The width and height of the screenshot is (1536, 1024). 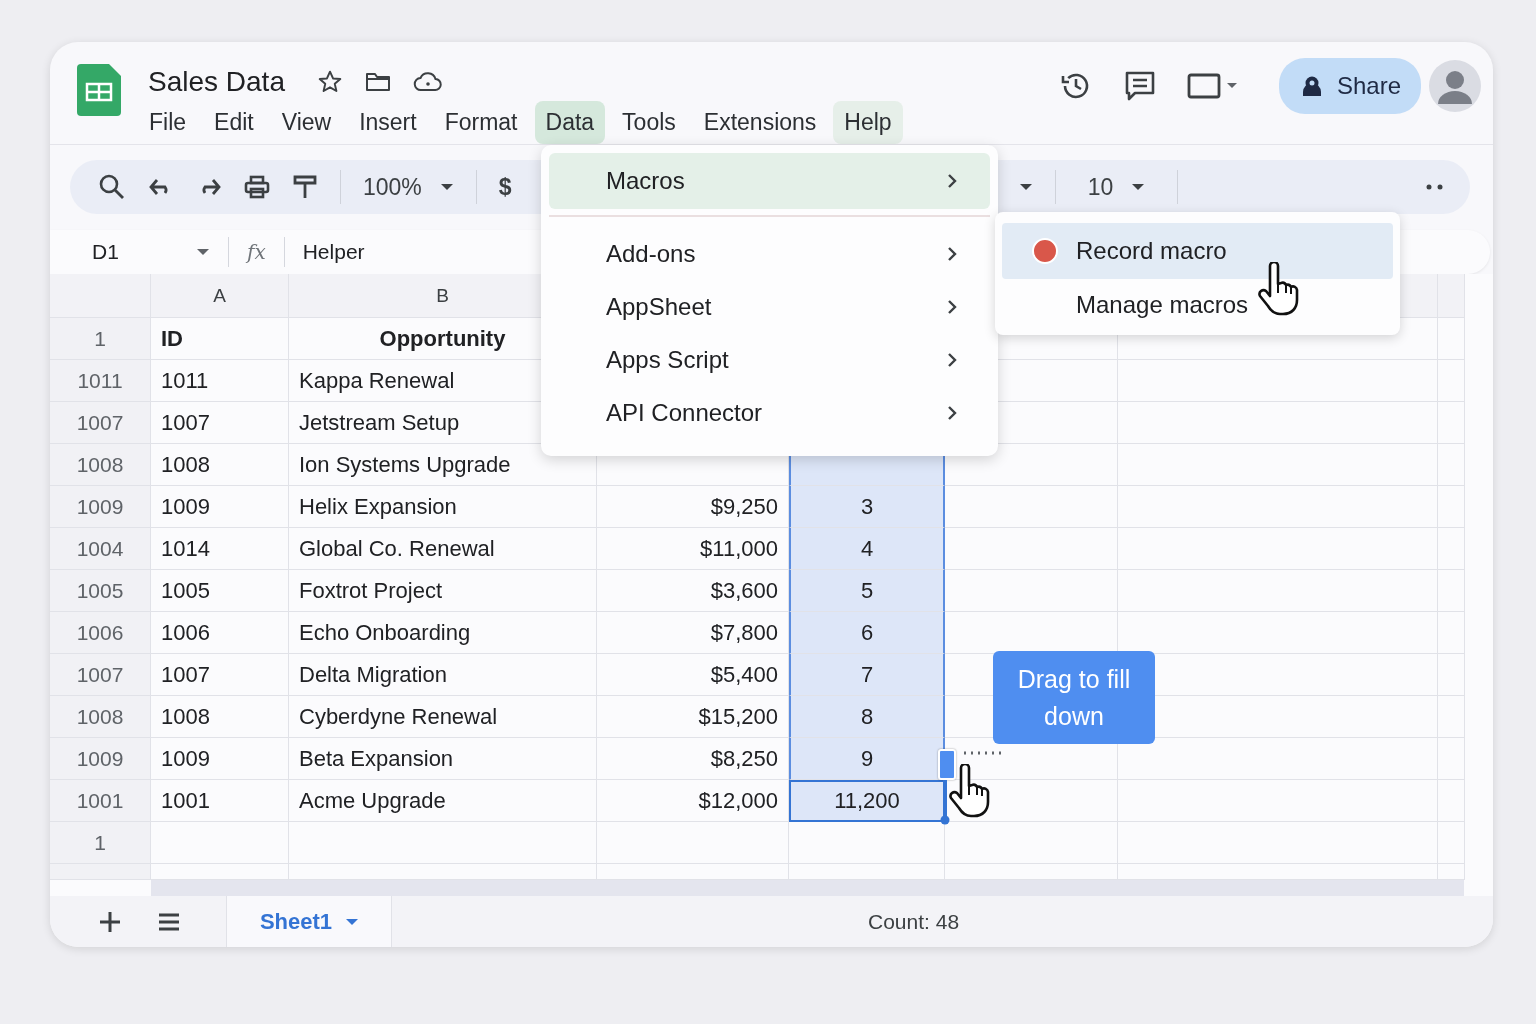 I want to click on table-cell: Acme Upgrade, so click(x=443, y=801).